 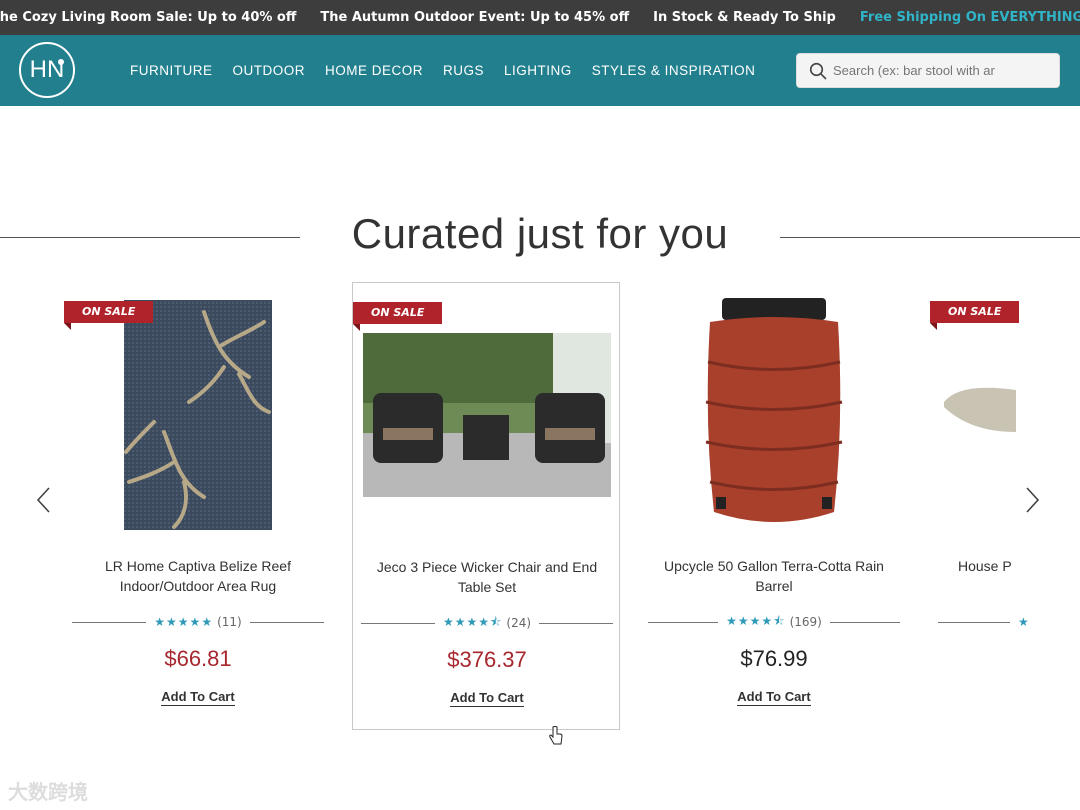 What do you see at coordinates (48, 792) in the screenshot?
I see `watermark: 大数跨境` at bounding box center [48, 792].